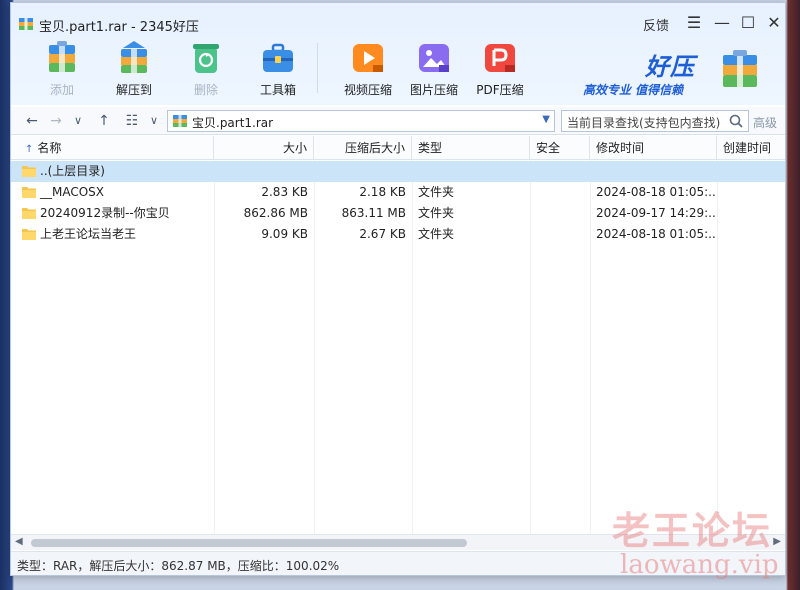 The image size is (800, 590). I want to click on extract-to-button: 解压到, so click(134, 70).